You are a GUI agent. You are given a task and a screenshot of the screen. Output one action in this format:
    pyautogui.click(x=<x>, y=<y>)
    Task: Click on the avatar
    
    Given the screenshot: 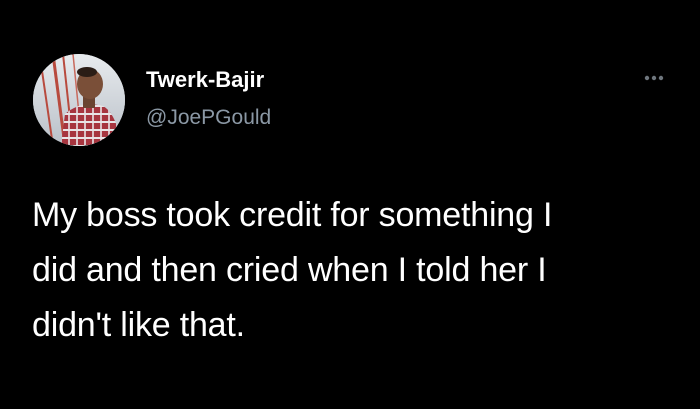 What is the action you would take?
    pyautogui.click(x=79, y=100)
    